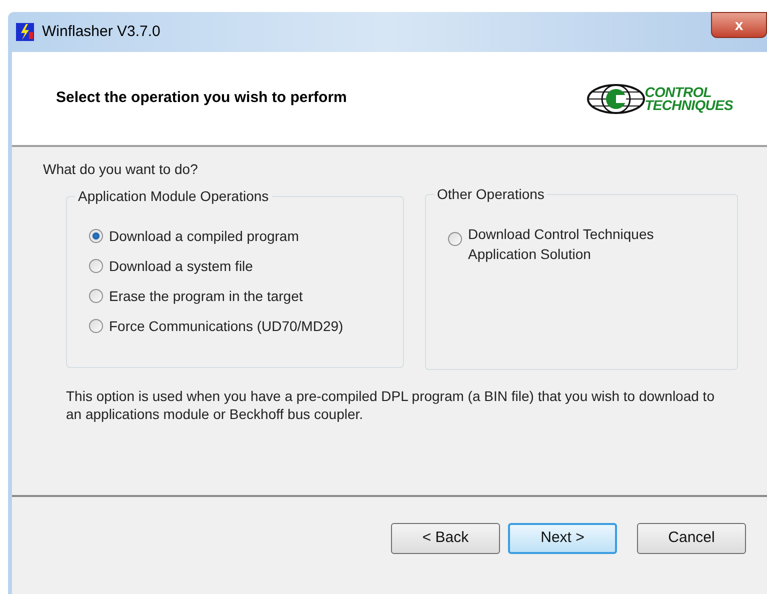 The width and height of the screenshot is (767, 594). Describe the element at coordinates (678, 92) in the screenshot. I see `logo-text: CONTROL` at that location.